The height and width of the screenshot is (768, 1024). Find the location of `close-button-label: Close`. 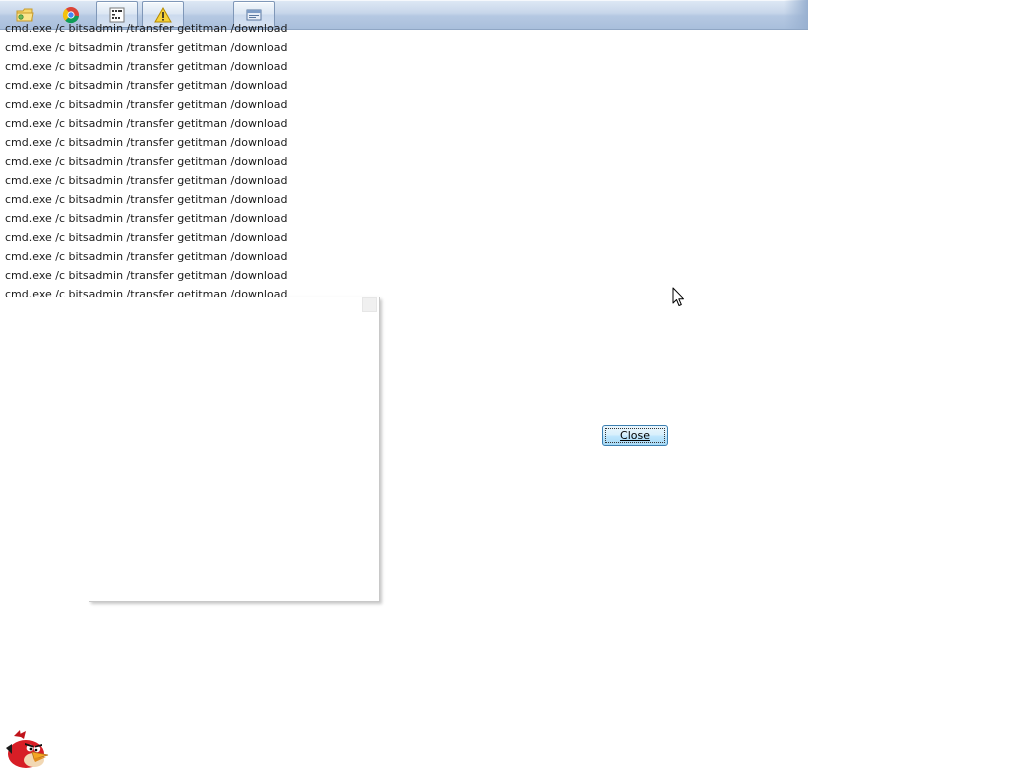

close-button-label: Close is located at coordinates (635, 435).